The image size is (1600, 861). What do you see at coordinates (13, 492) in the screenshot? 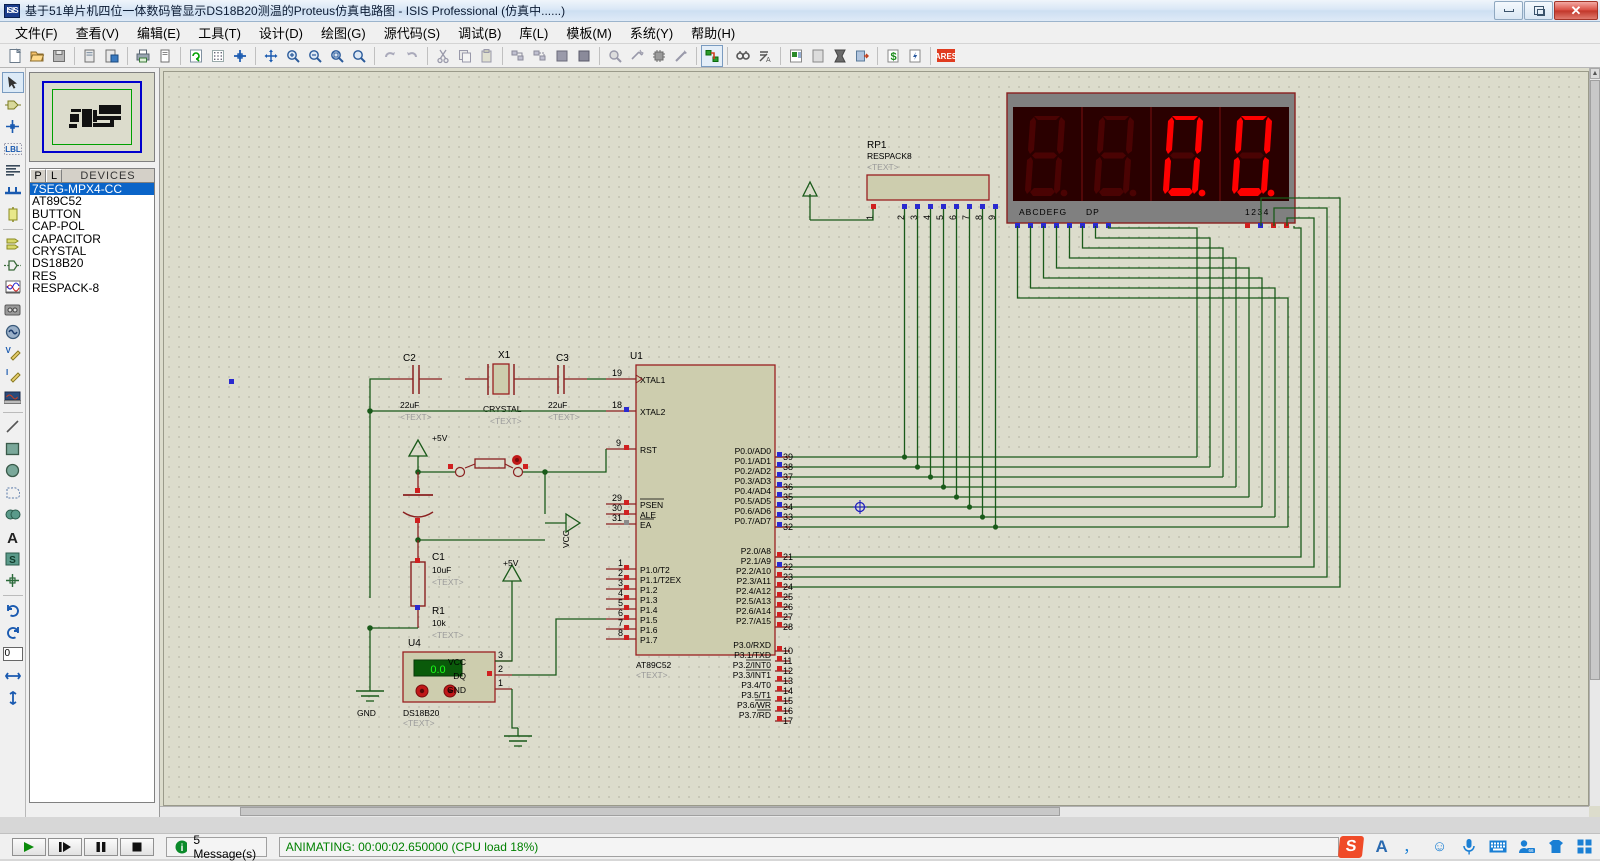
I see `arc-icon` at bounding box center [13, 492].